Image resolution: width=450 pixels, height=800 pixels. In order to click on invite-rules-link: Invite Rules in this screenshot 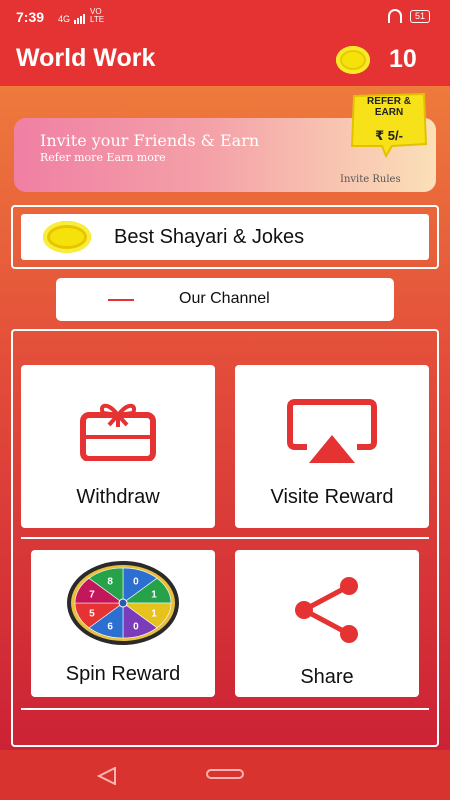, I will do `click(370, 179)`.